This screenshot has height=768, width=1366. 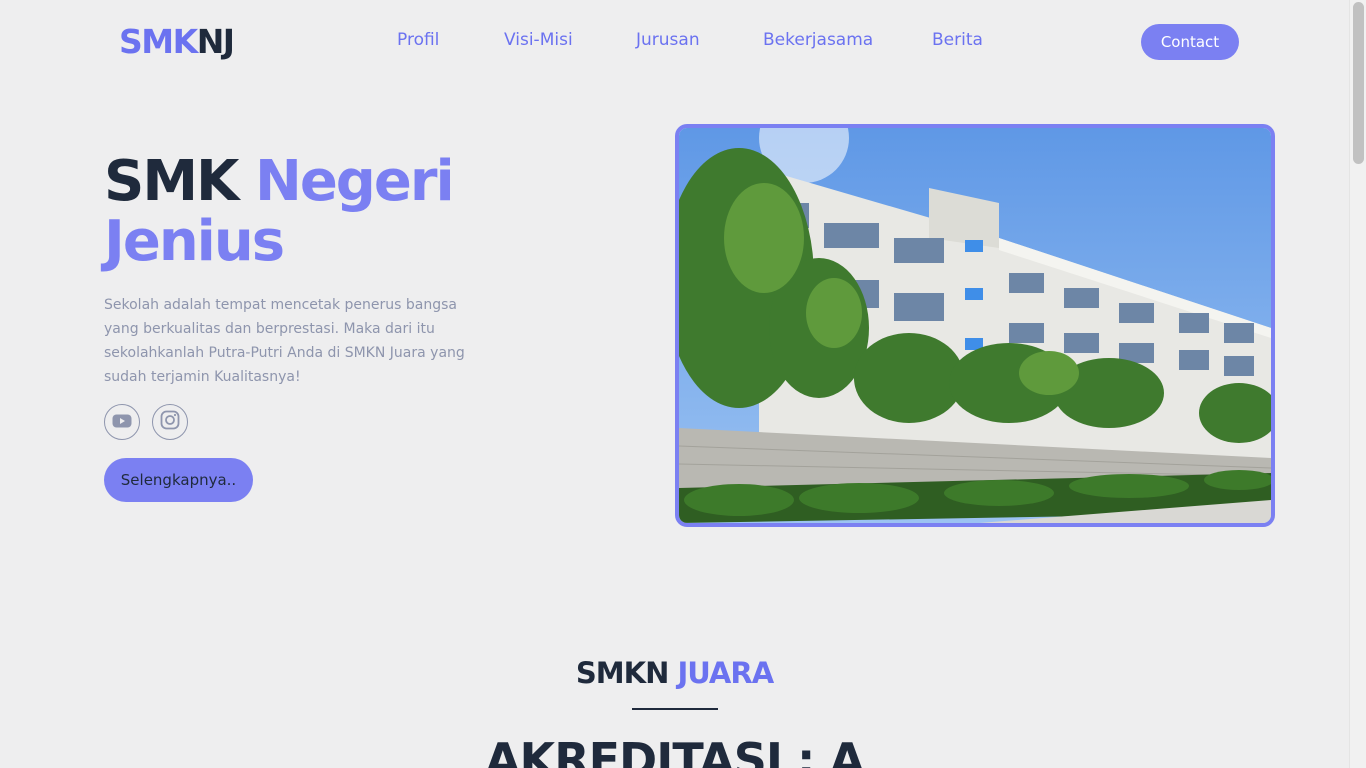 I want to click on youtube-link, so click(x=122, y=422).